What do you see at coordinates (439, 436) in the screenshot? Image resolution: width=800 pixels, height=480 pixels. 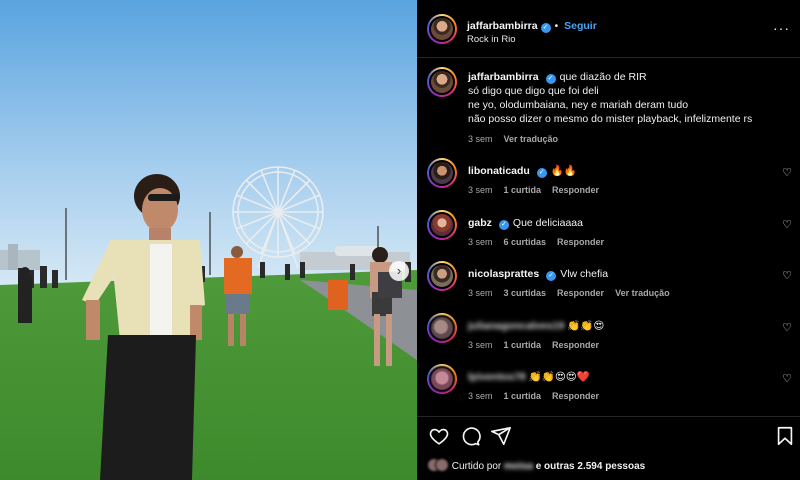 I see `heart-icon` at bounding box center [439, 436].